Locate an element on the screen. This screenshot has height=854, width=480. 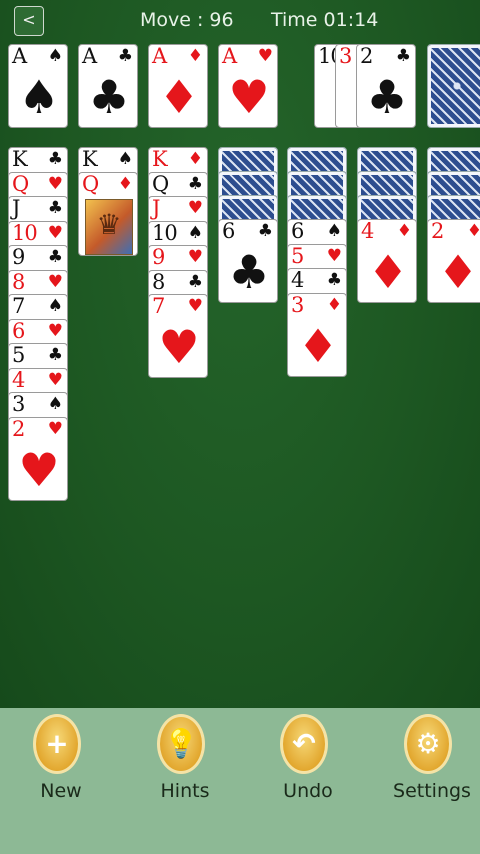
plus-icon: + is located at coordinates (57, 744).